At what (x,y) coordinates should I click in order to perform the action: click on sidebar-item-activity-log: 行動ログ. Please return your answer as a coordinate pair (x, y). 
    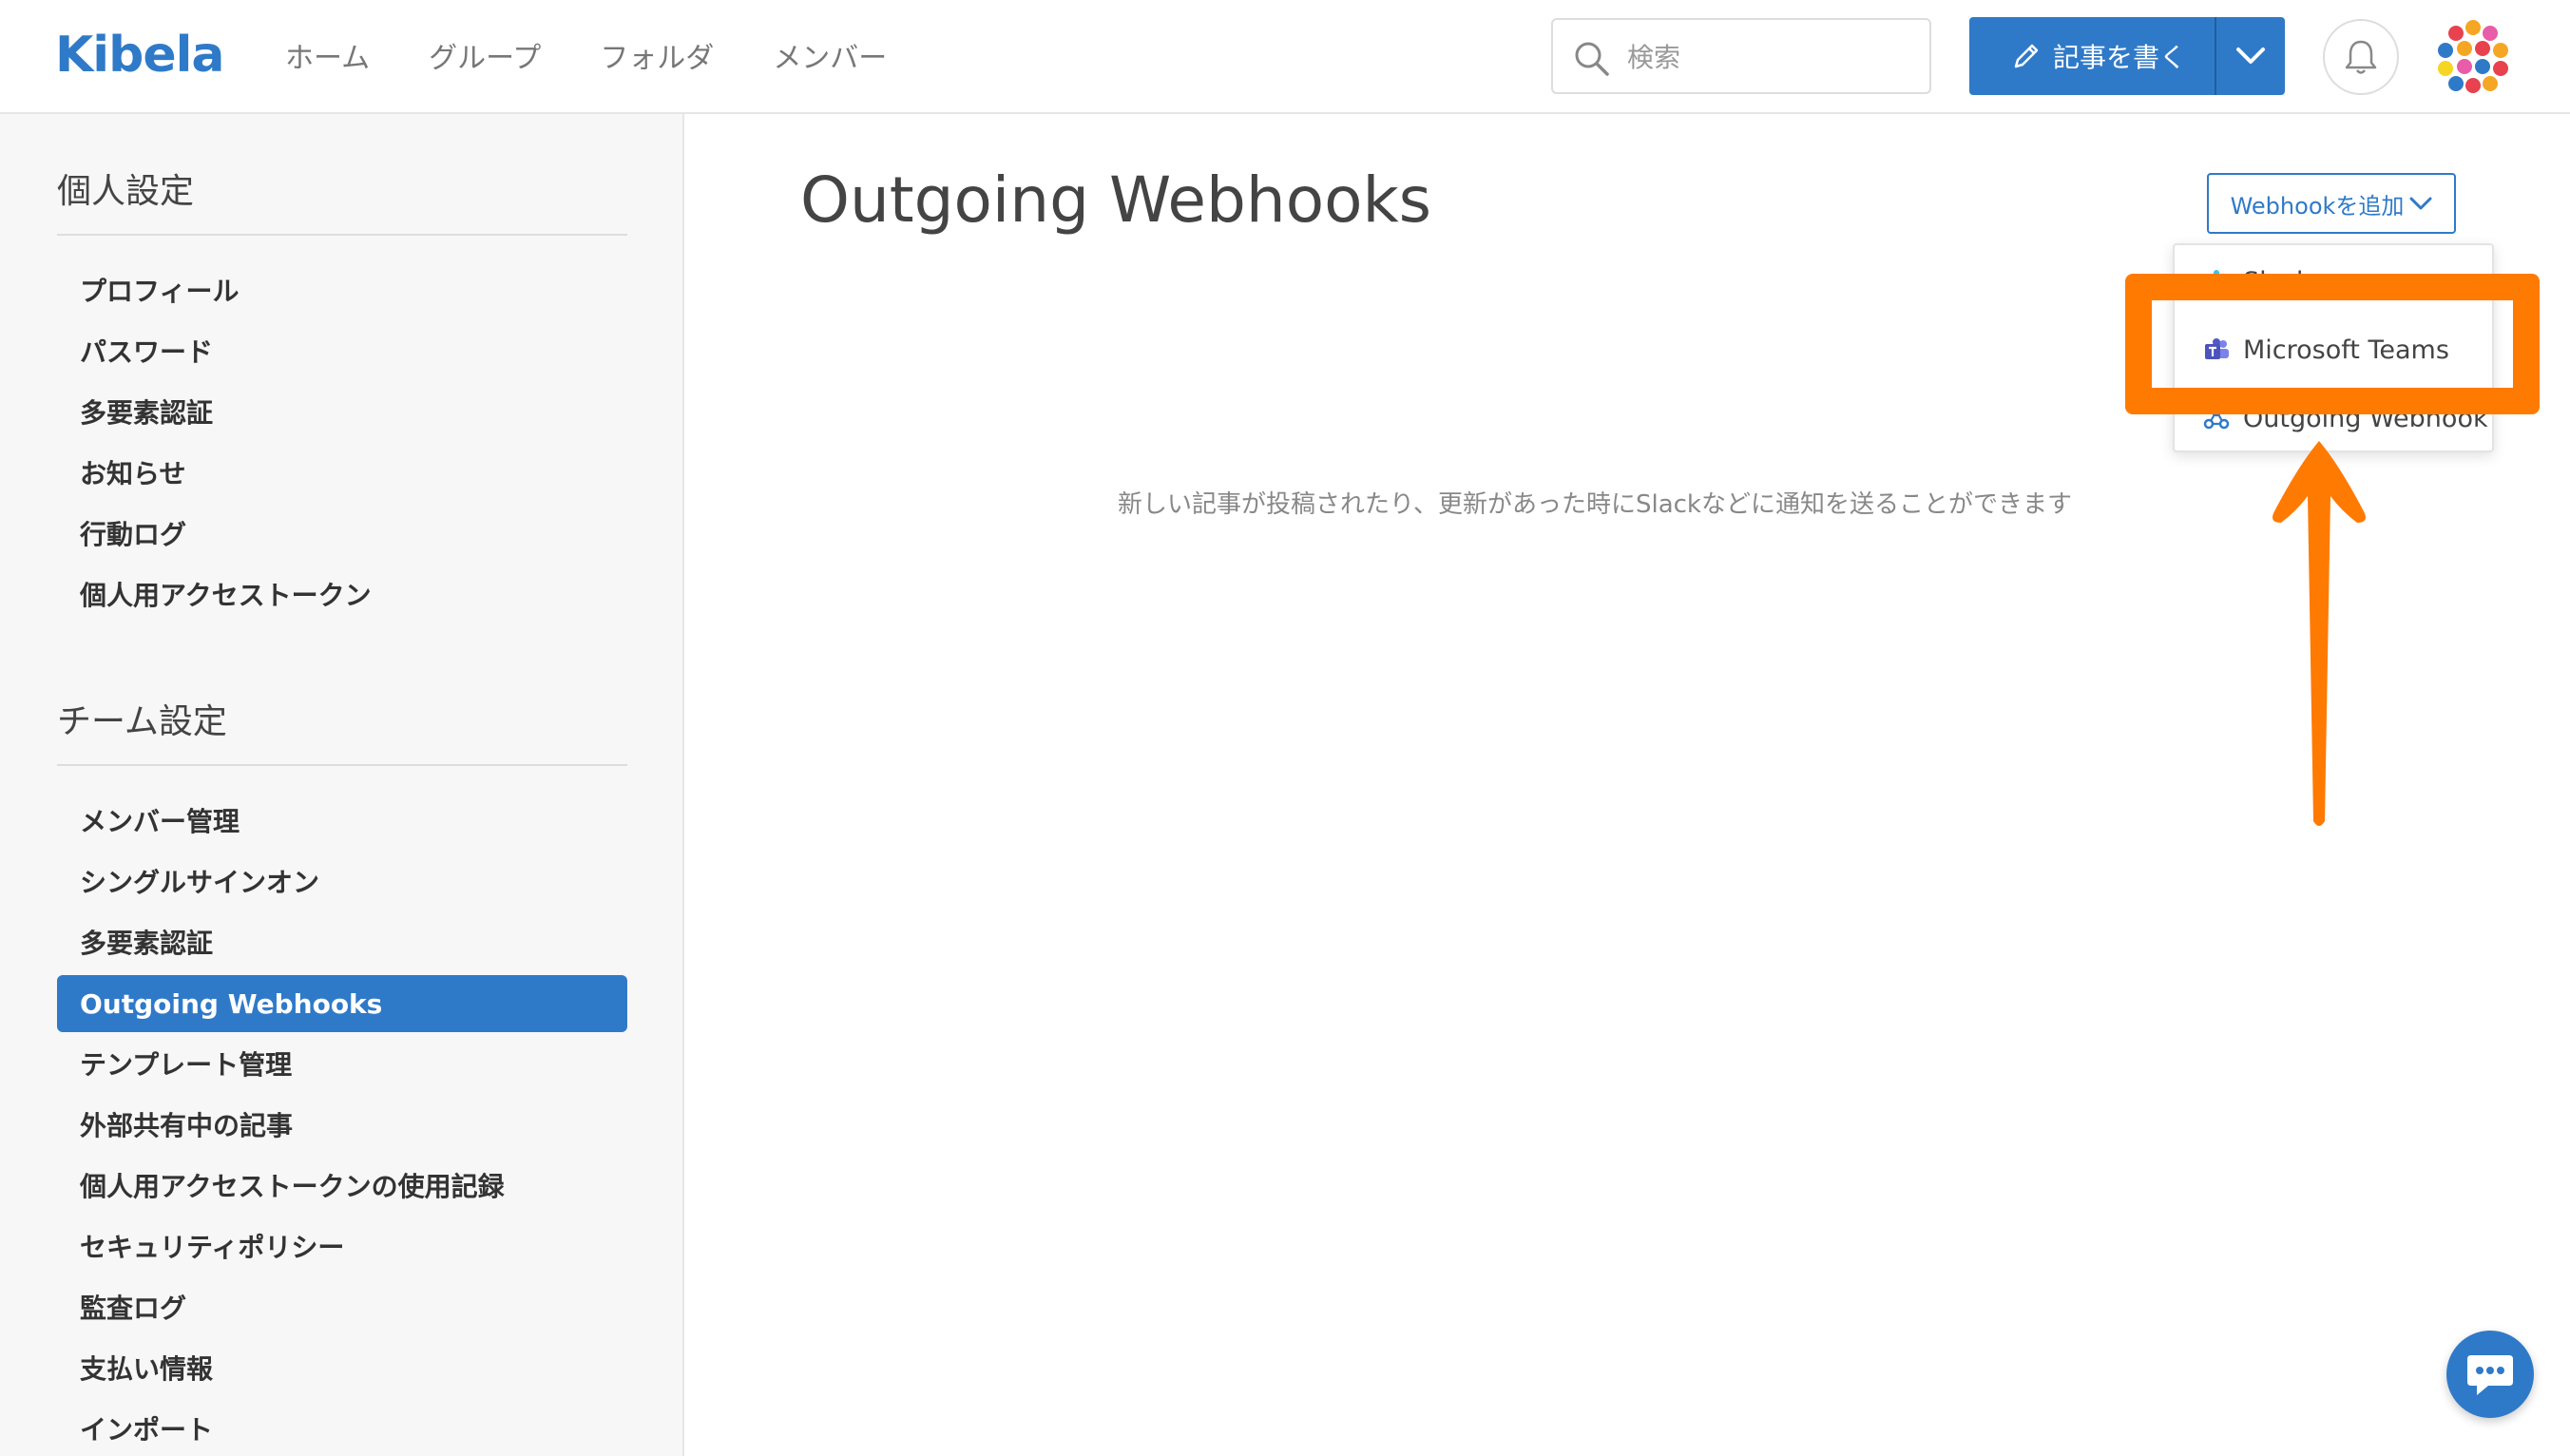
    Looking at the image, I should click on (342, 533).